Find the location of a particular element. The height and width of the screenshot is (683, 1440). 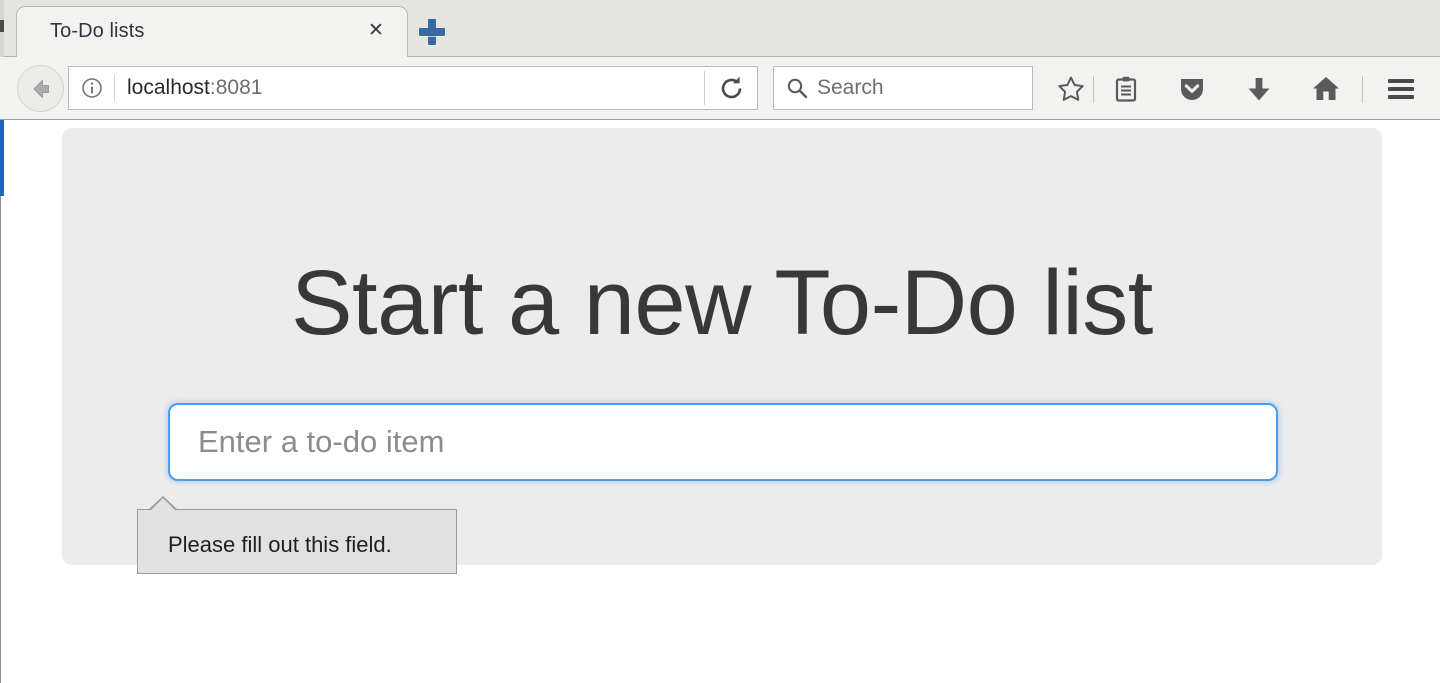

window-edge-marker is located at coordinates (2, 26).